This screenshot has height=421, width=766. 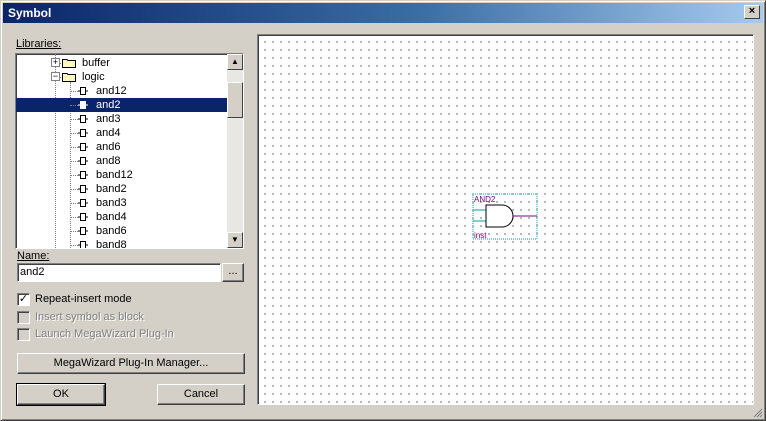 What do you see at coordinates (23, 334) in the screenshot?
I see `launch-wizard-checkbox` at bounding box center [23, 334].